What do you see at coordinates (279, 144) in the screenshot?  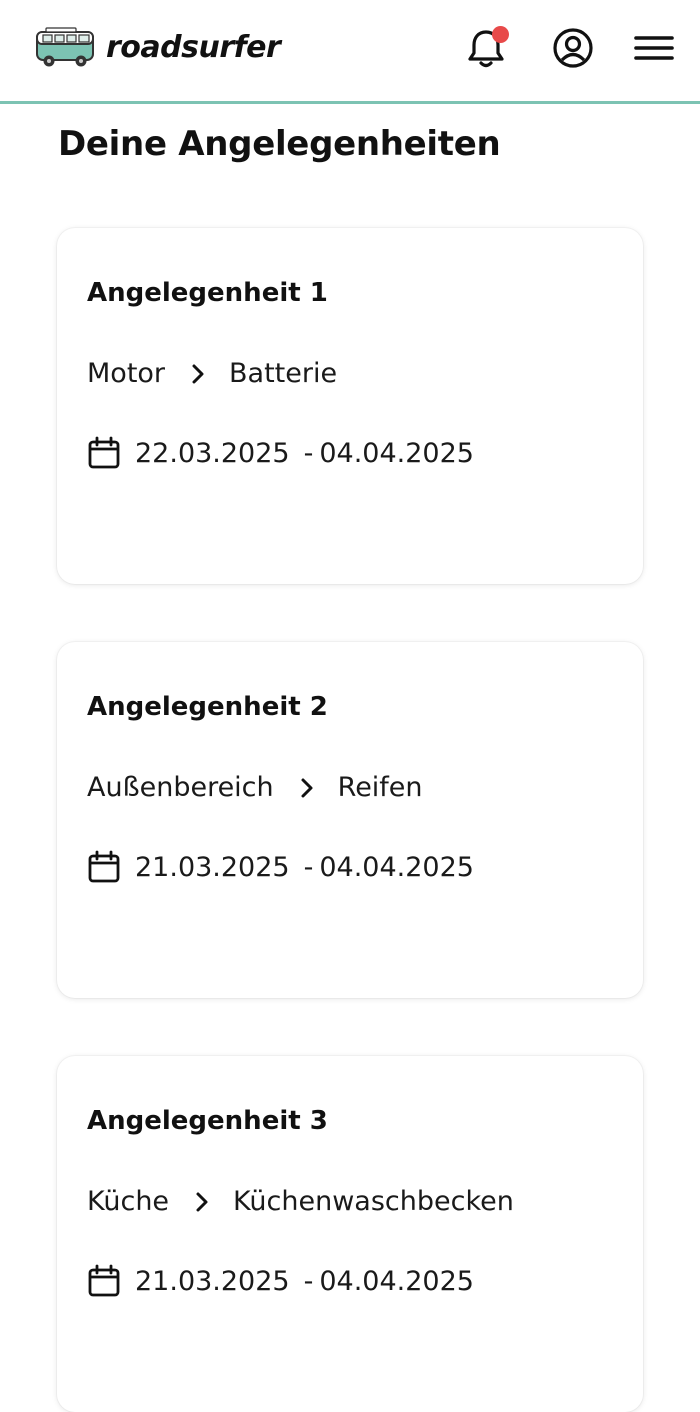 I see `page-title: Deine Angelegenheiten` at bounding box center [279, 144].